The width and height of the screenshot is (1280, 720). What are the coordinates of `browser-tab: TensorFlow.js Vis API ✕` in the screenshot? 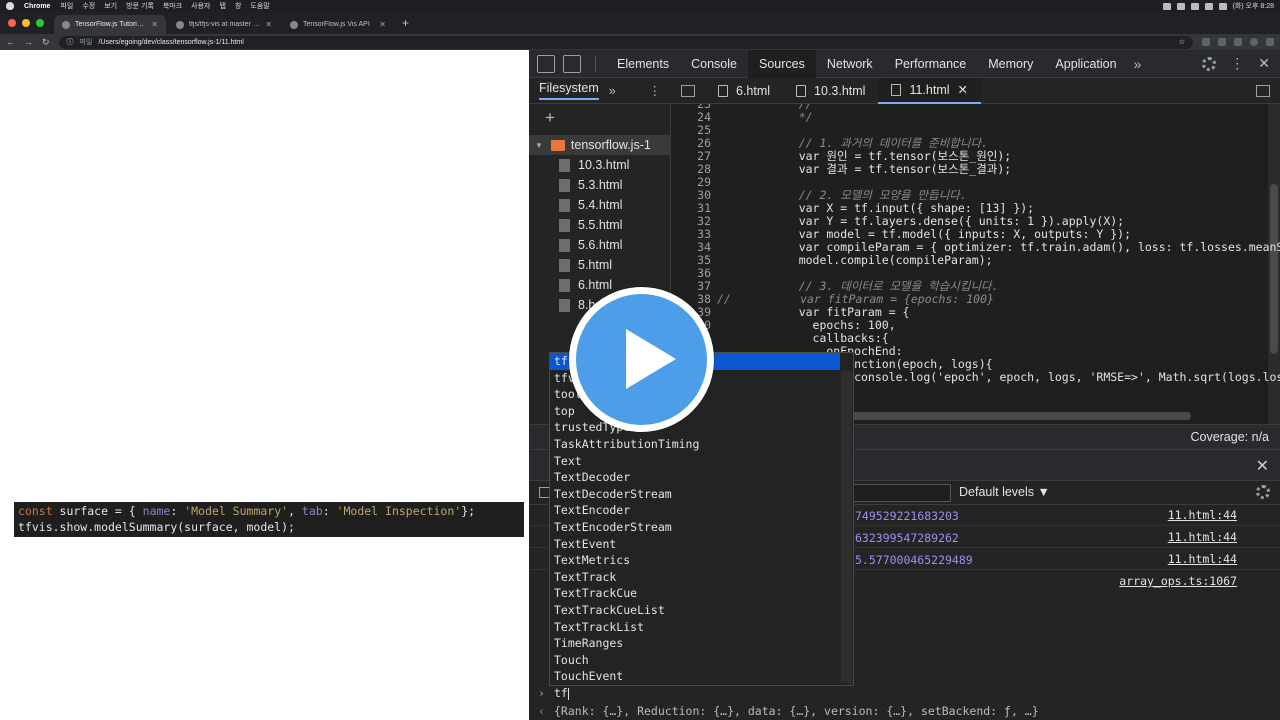 It's located at (338, 24).